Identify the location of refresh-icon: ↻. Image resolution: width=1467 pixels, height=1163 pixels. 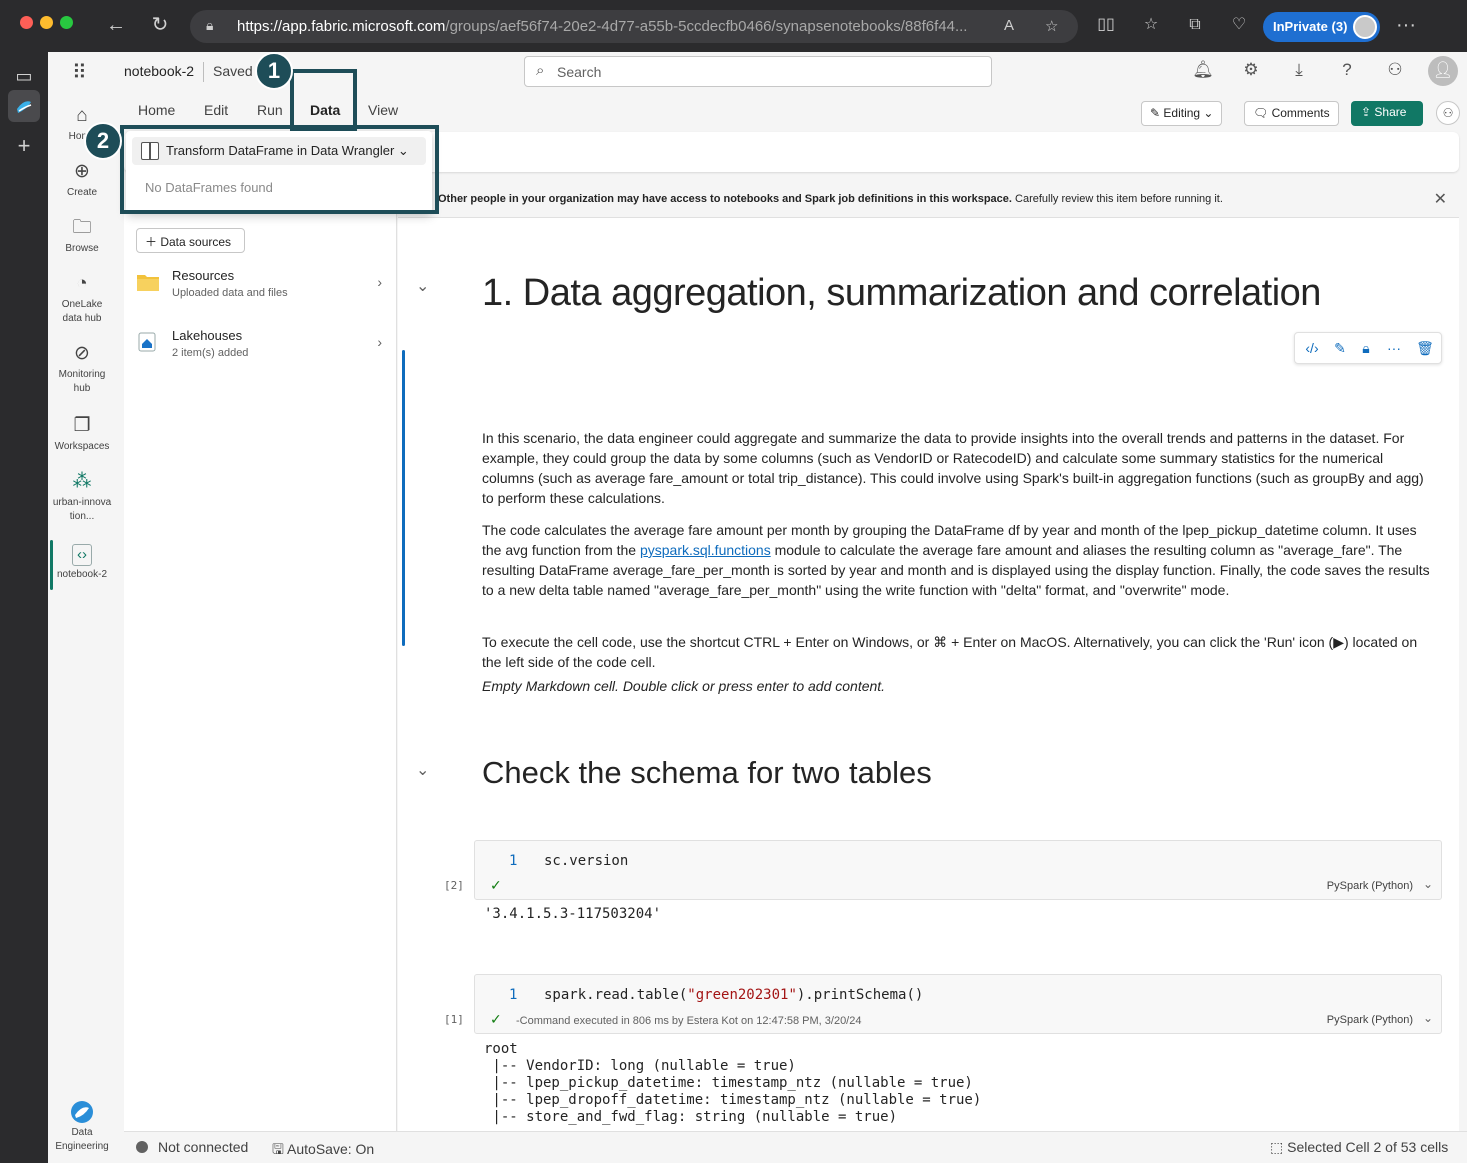
(160, 25).